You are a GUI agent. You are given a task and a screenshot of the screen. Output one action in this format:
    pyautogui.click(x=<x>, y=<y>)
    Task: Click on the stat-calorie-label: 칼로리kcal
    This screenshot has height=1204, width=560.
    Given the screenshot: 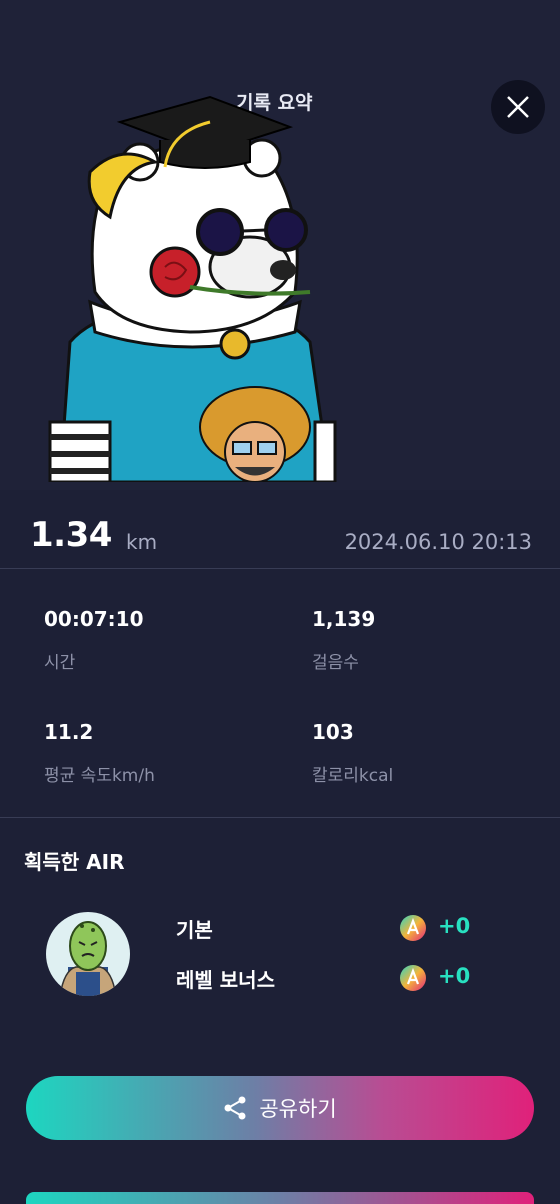 What is the action you would take?
    pyautogui.click(x=353, y=776)
    